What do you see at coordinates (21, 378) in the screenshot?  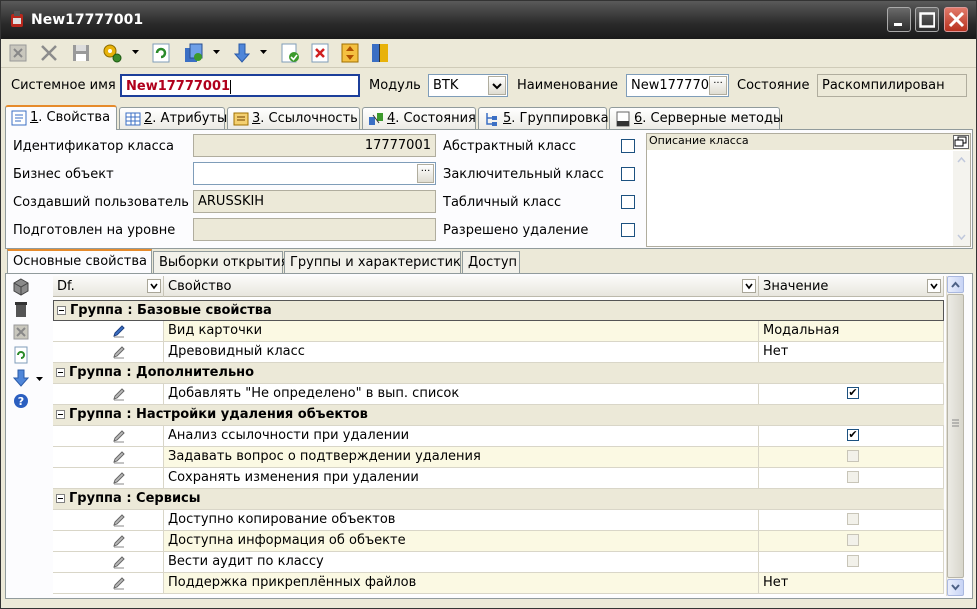 I see `arrow-down-icon` at bounding box center [21, 378].